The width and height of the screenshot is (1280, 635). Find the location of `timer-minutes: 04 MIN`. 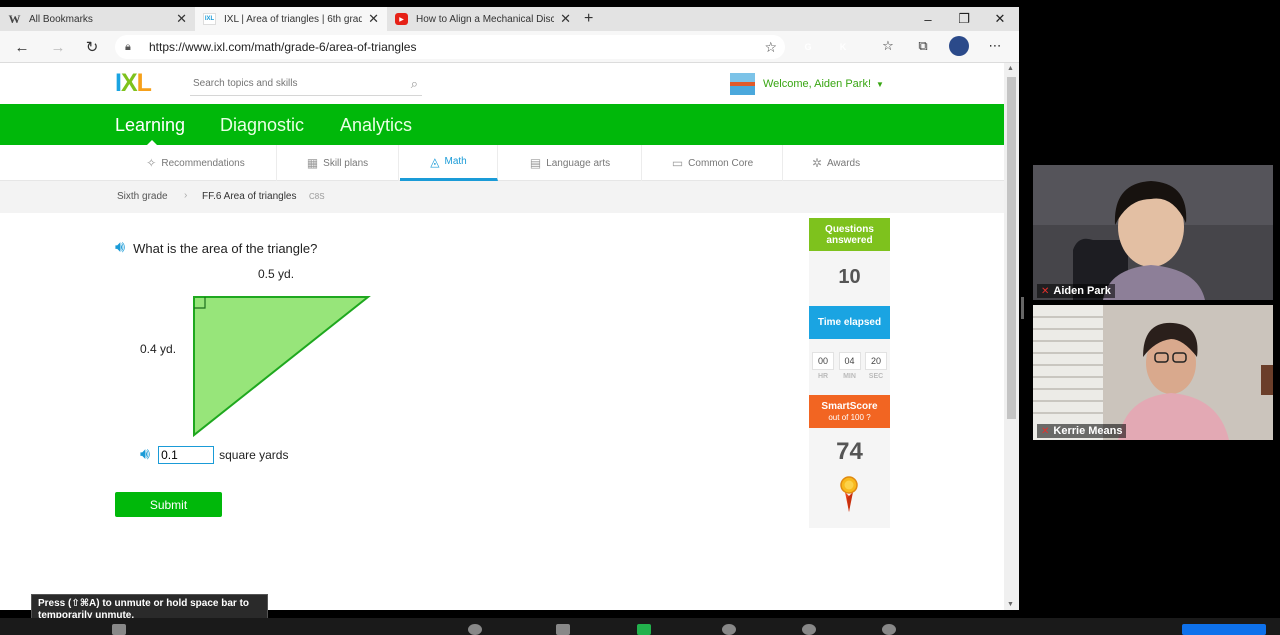

timer-minutes: 04 MIN is located at coordinates (849, 366).